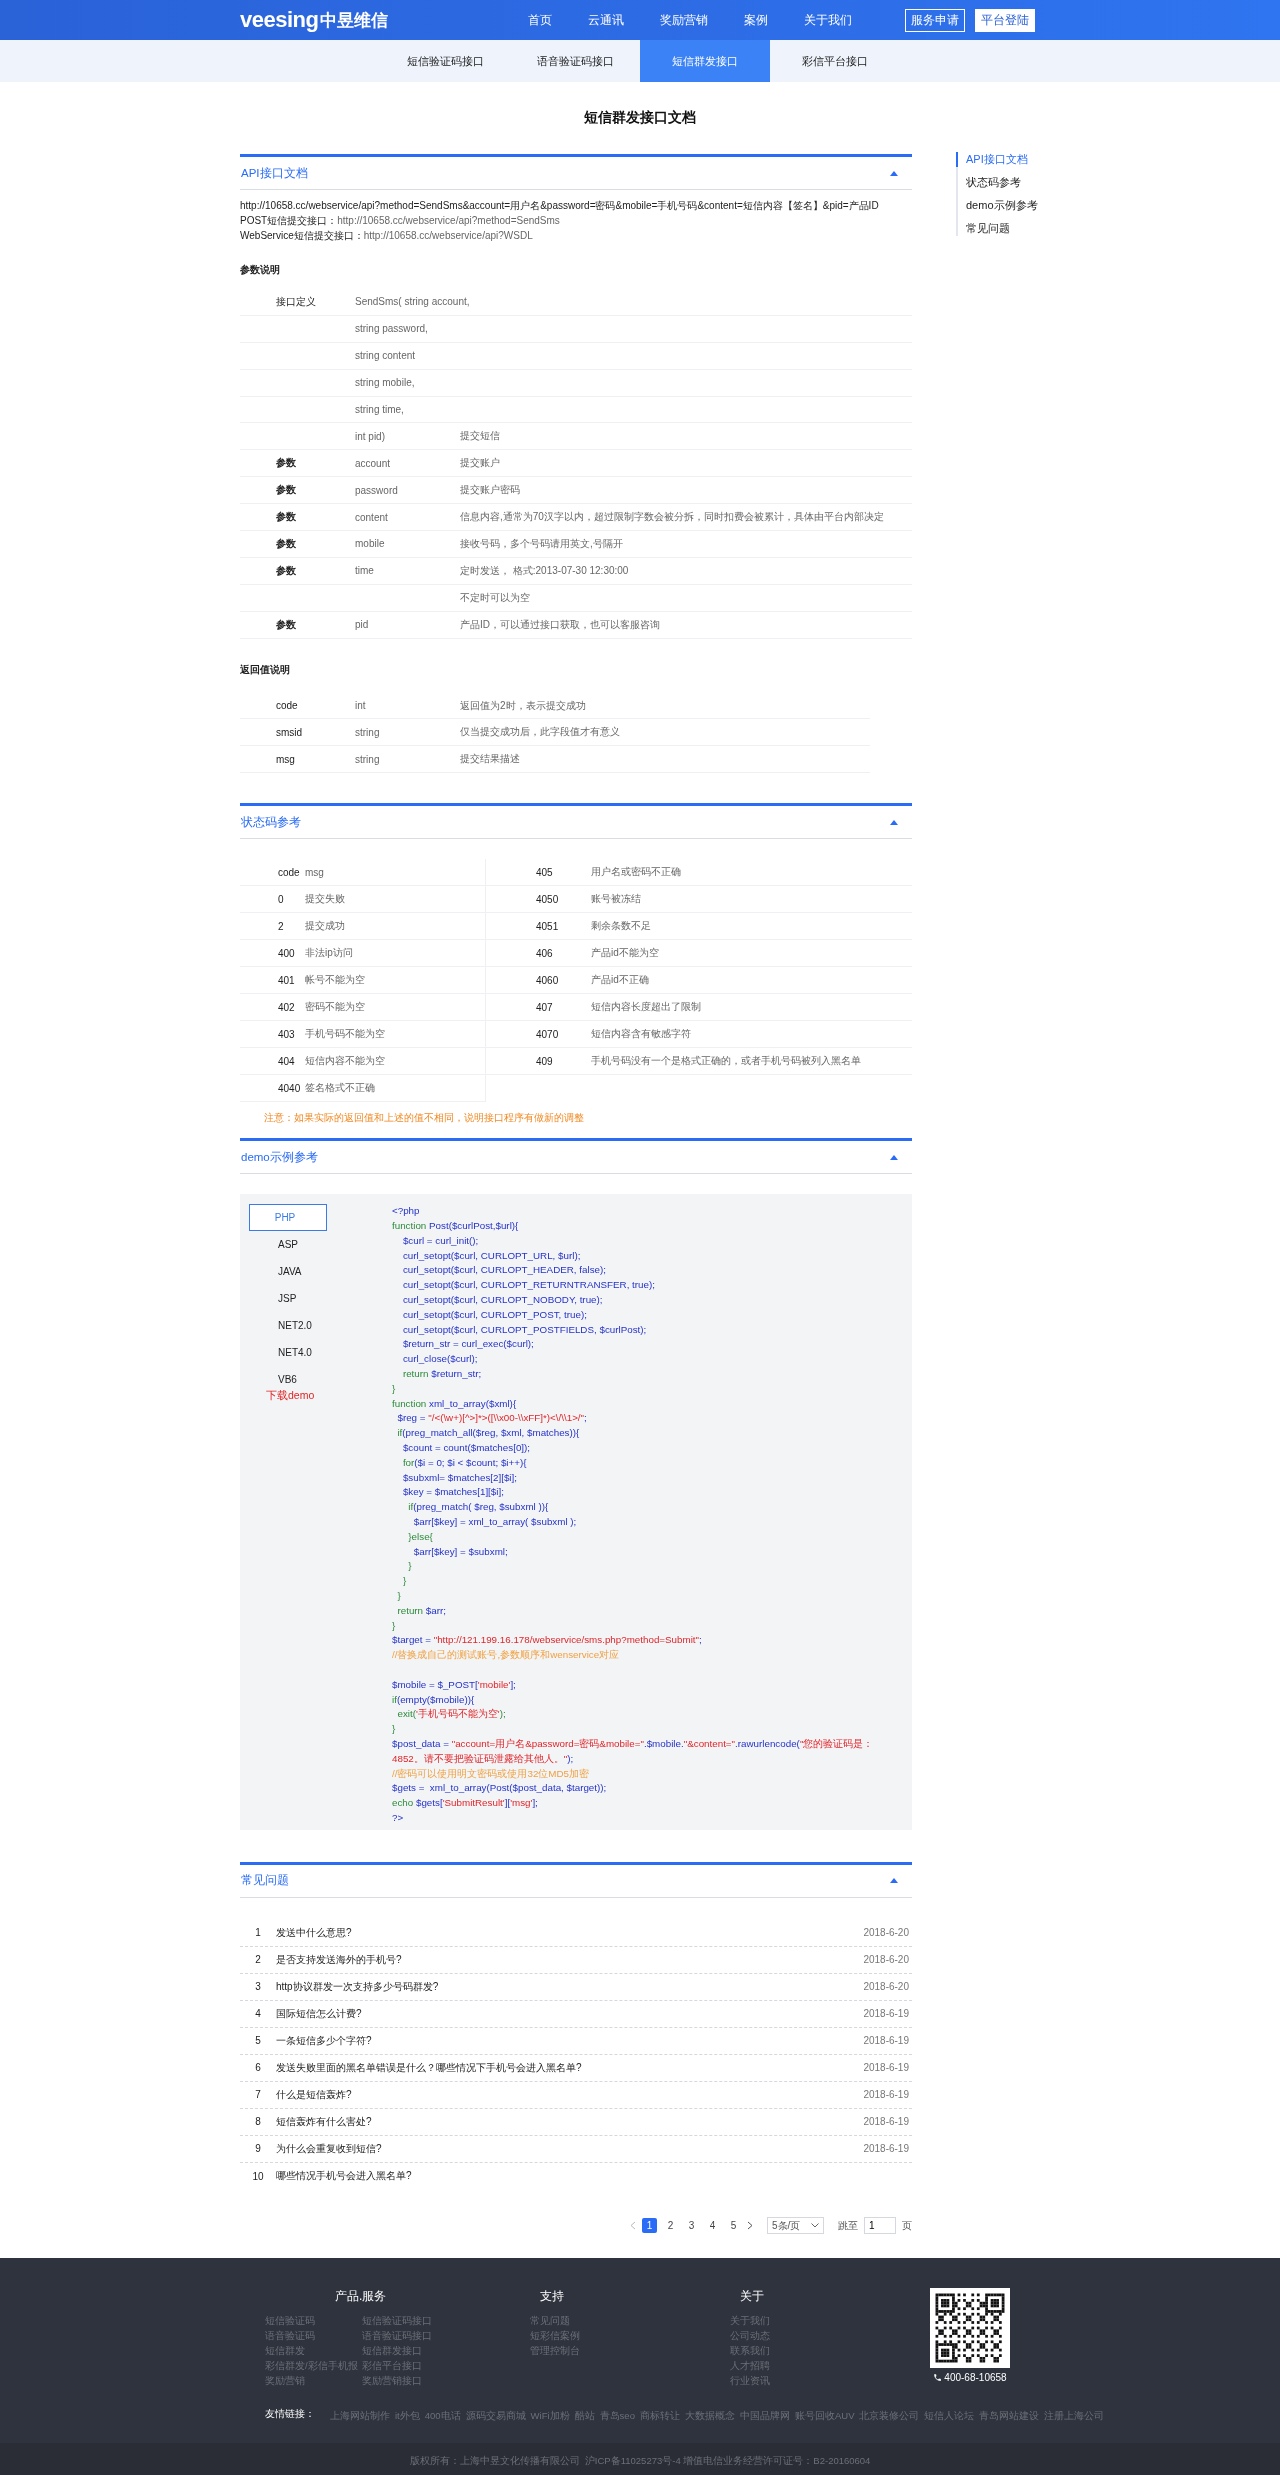 The width and height of the screenshot is (1280, 2475). Describe the element at coordinates (412, 302) in the screenshot. I see `table-cell: SendSms( string account,` at that location.